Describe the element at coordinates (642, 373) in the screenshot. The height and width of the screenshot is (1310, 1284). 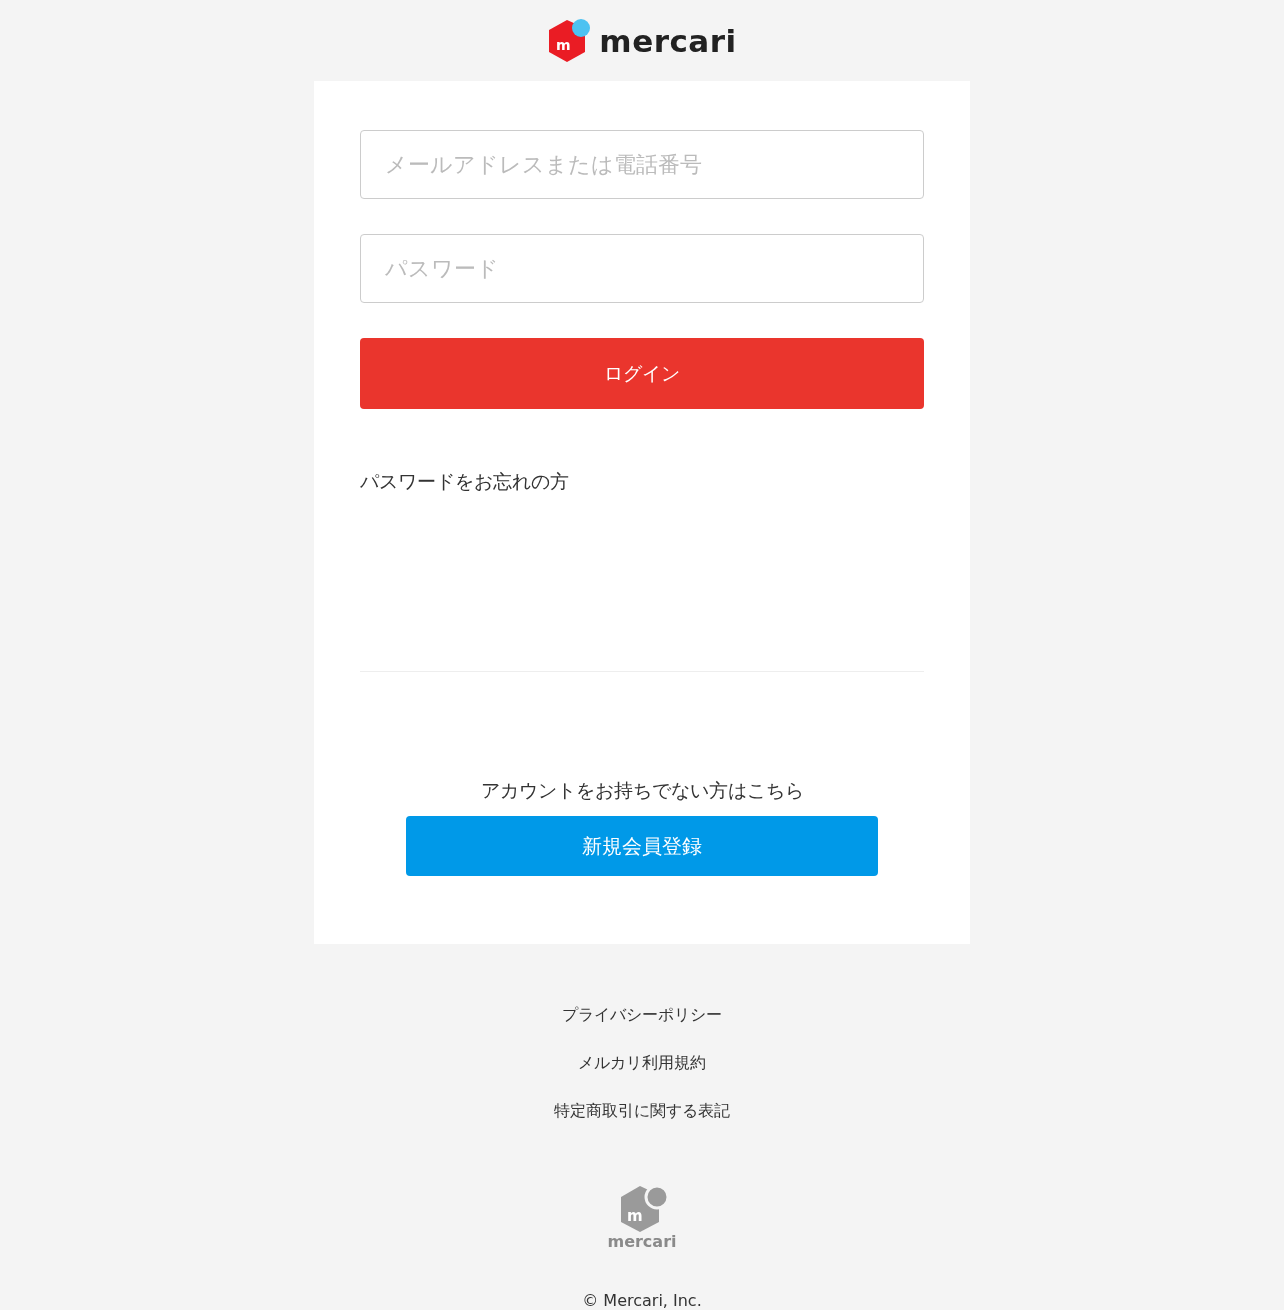
I see `login-button: ログイン` at that location.